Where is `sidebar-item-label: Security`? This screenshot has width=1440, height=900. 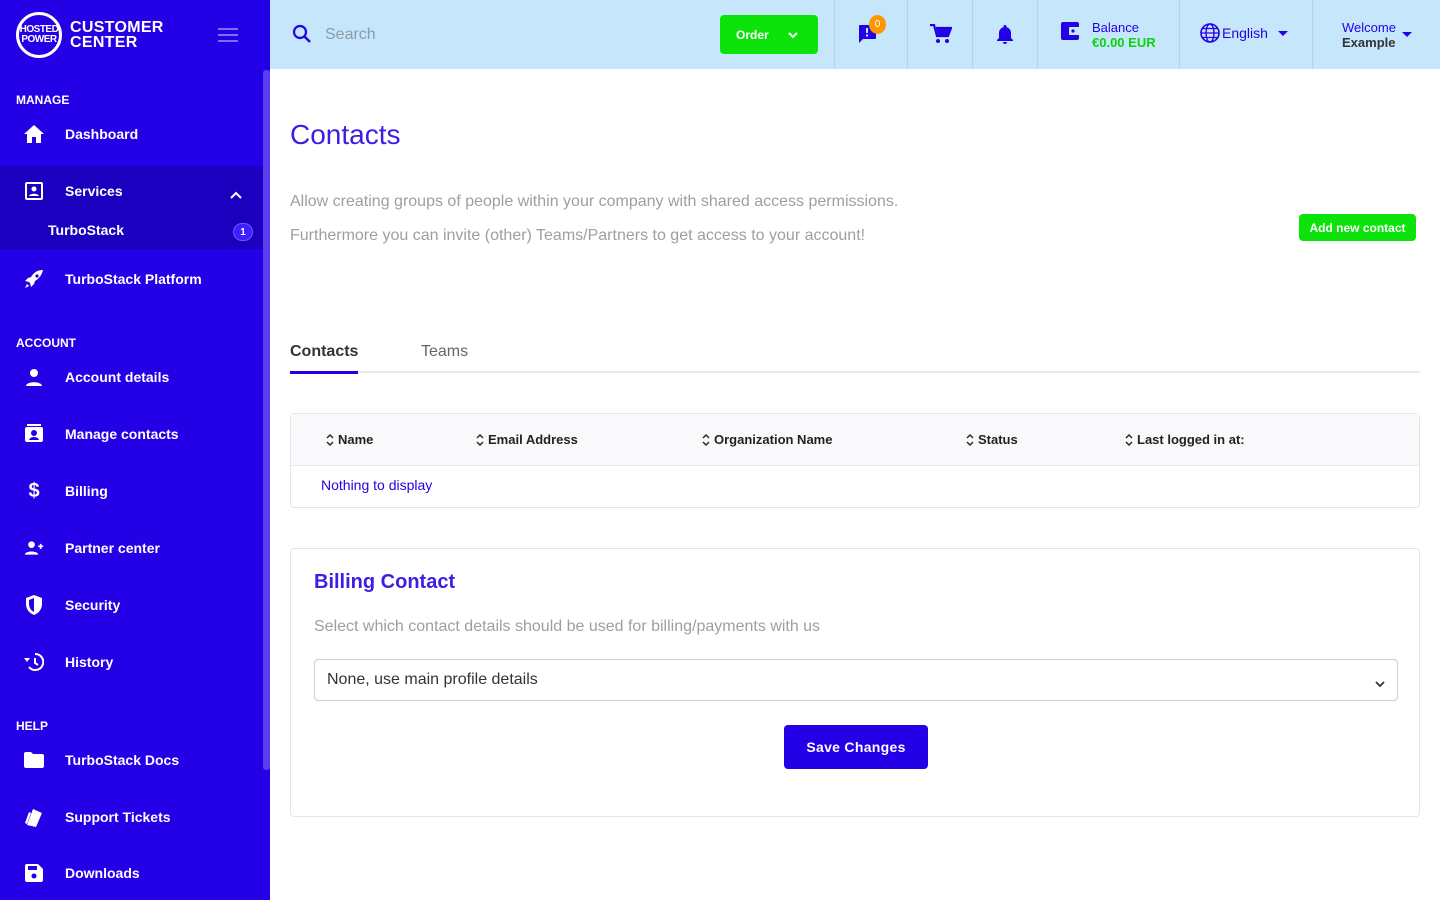
sidebar-item-label: Security is located at coordinates (93, 605).